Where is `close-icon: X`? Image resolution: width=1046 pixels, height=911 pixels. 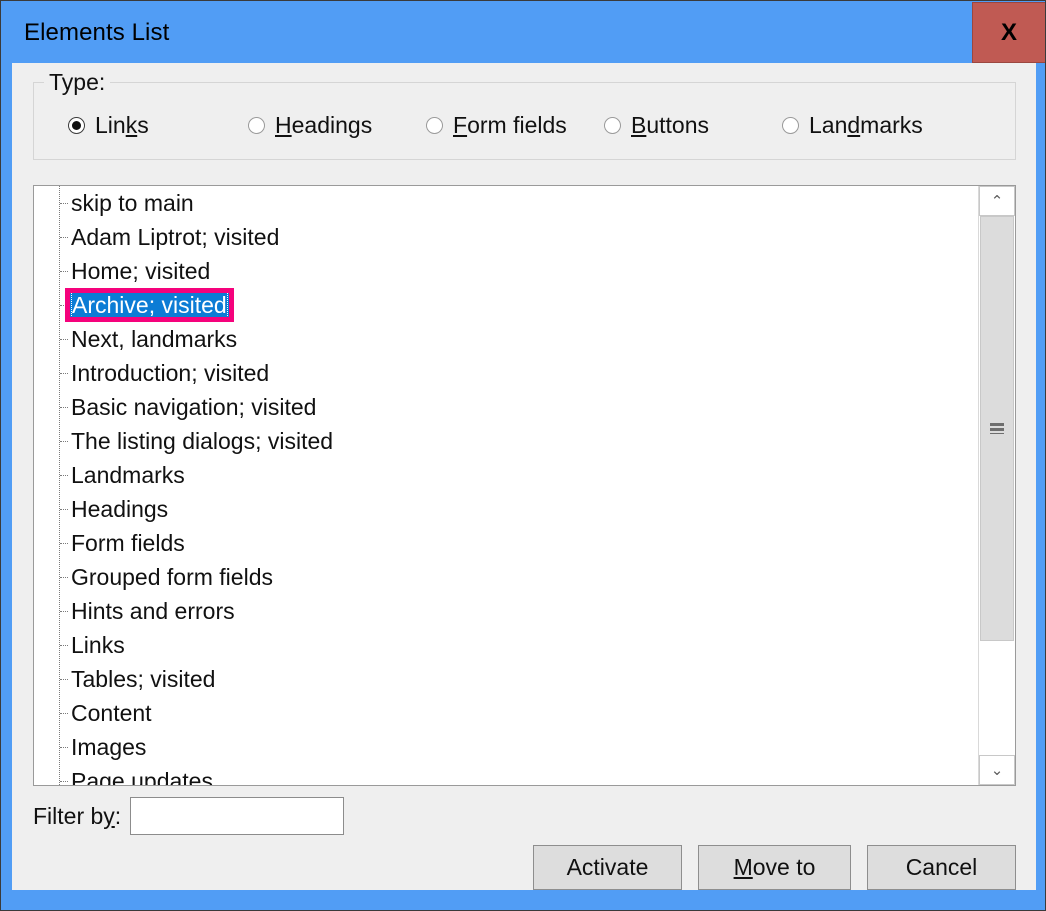 close-icon: X is located at coordinates (1008, 32).